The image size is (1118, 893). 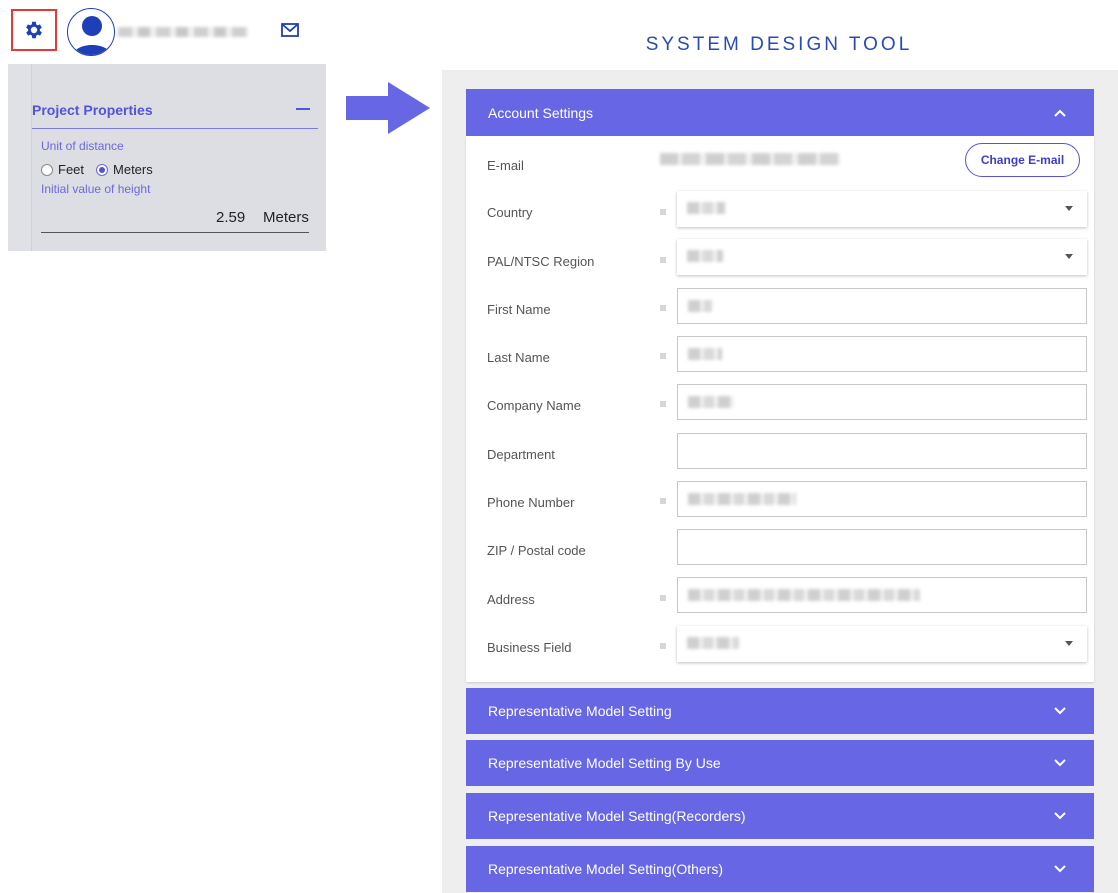 I want to click on field-label-email: E-mail, so click(x=505, y=165).